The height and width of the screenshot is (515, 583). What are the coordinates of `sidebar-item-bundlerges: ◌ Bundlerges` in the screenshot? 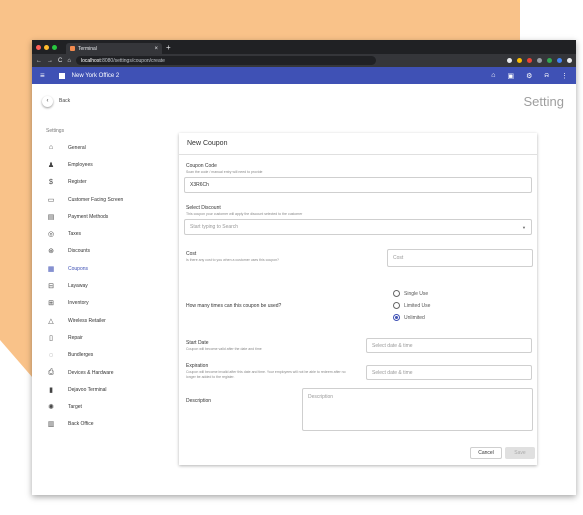 It's located at (102, 355).